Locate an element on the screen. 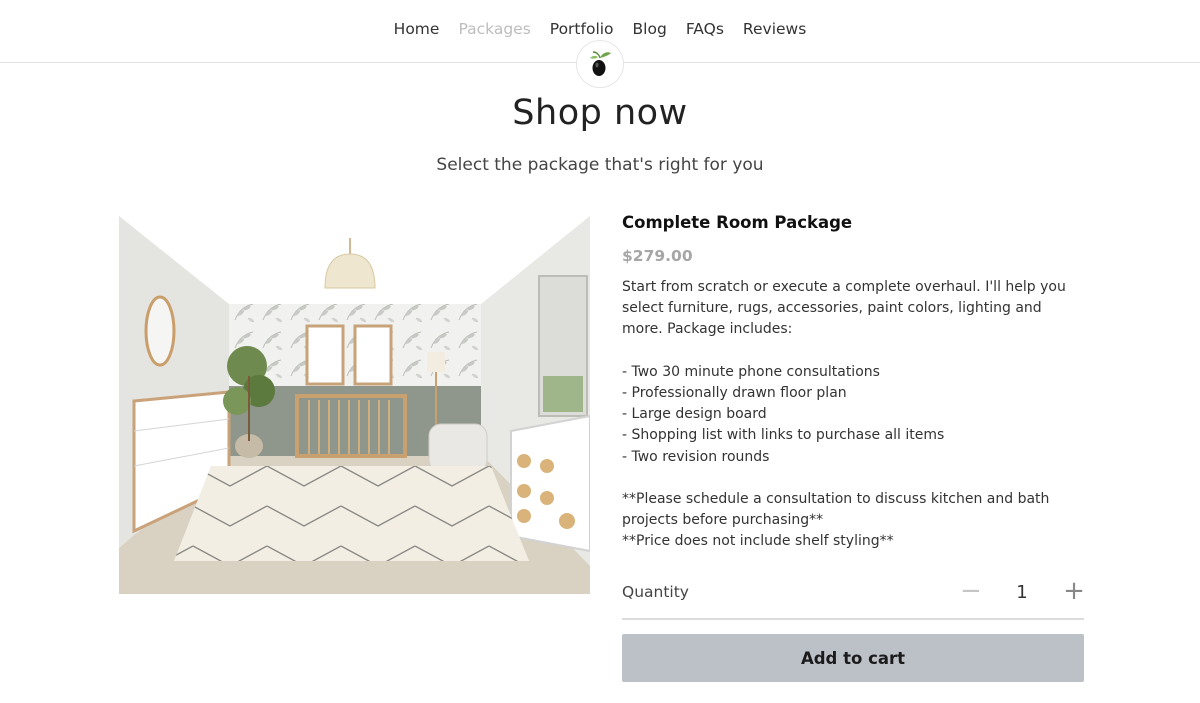  quantity-selector: Quantity − 1 + is located at coordinates (853, 598).